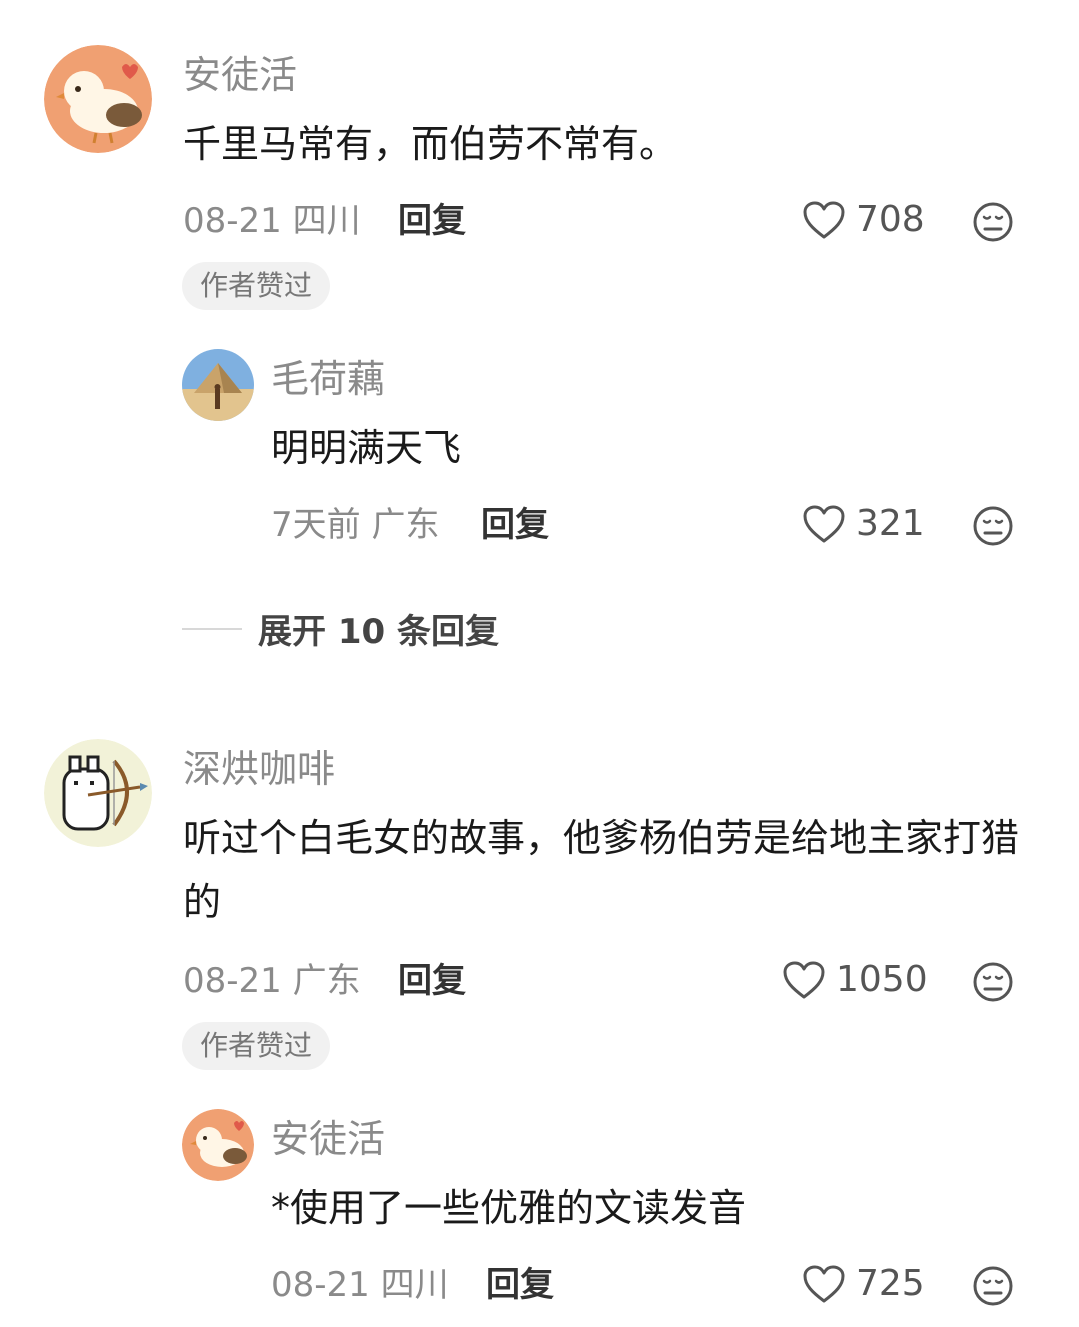 Image resolution: width=1079 pixels, height=1327 pixels. I want to click on like-count: 321, so click(890, 523).